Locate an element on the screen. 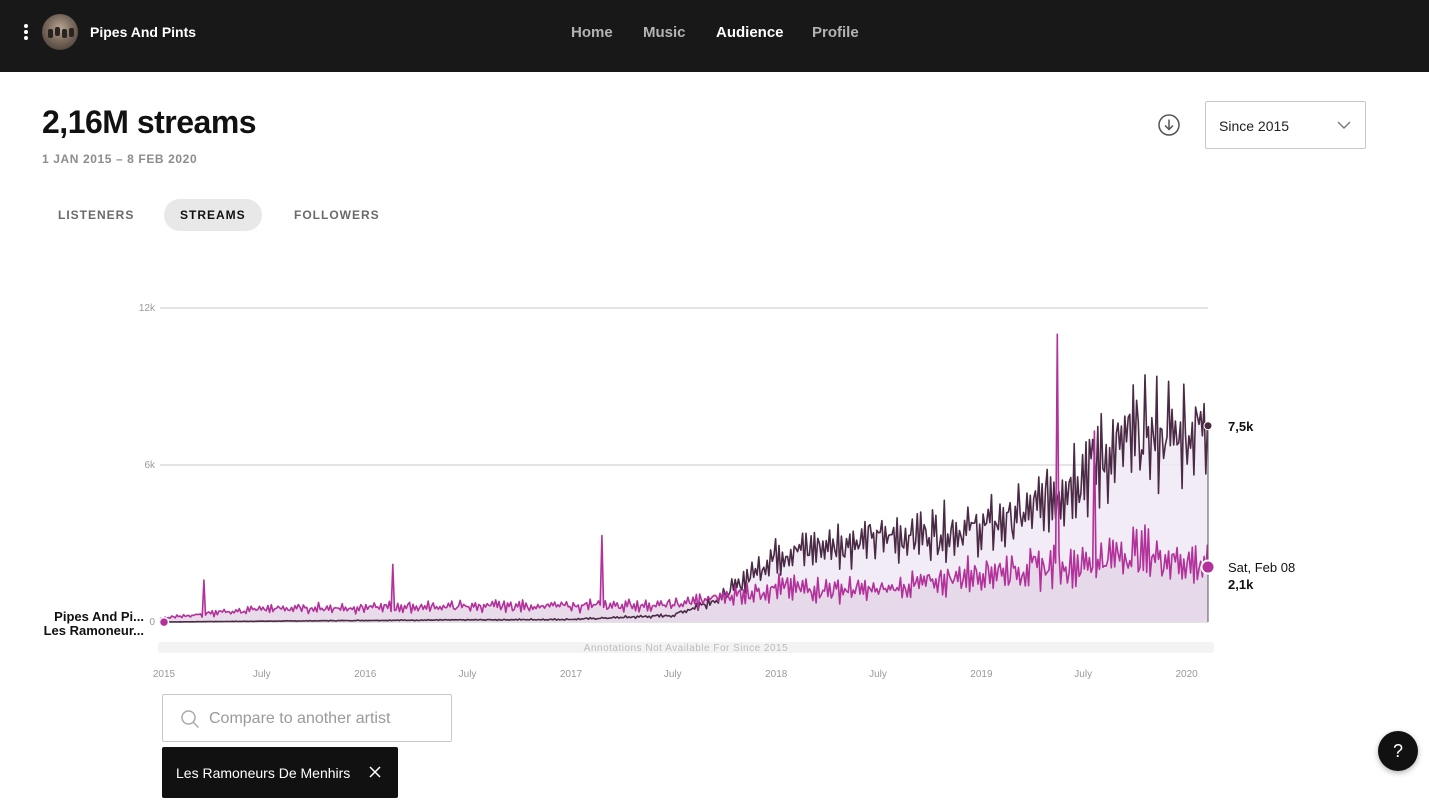 Image resolution: width=1429 pixels, height=808 pixels. tab-streams: STREAMS is located at coordinates (213, 215).